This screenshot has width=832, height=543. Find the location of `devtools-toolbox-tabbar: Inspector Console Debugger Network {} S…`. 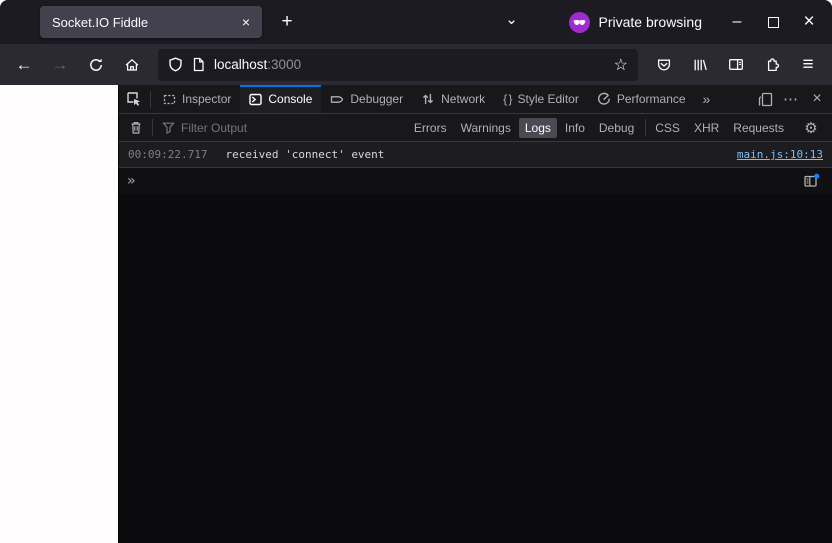

devtools-toolbox-tabbar: Inspector Console Debugger Network {} S… is located at coordinates (475, 99).